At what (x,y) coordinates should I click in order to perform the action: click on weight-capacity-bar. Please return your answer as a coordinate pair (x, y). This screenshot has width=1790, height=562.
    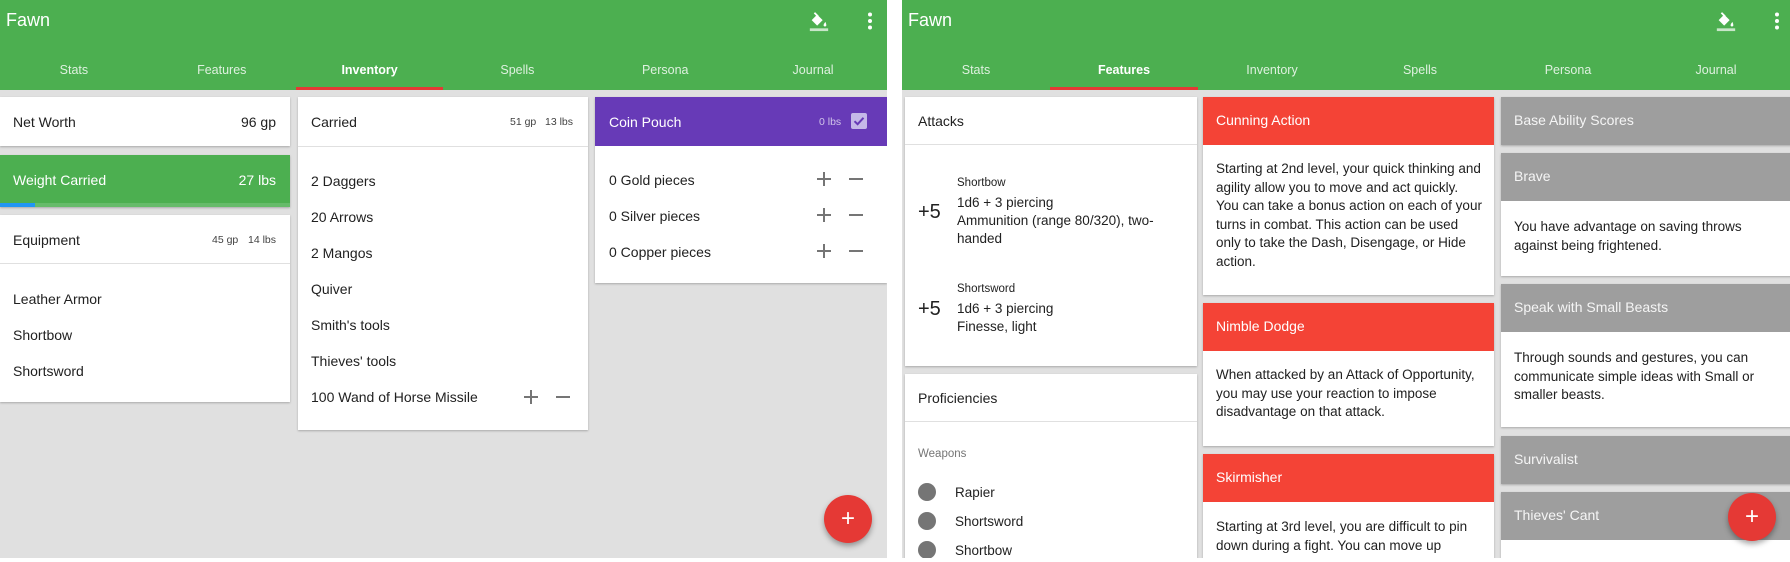
    Looking at the image, I should click on (145, 205).